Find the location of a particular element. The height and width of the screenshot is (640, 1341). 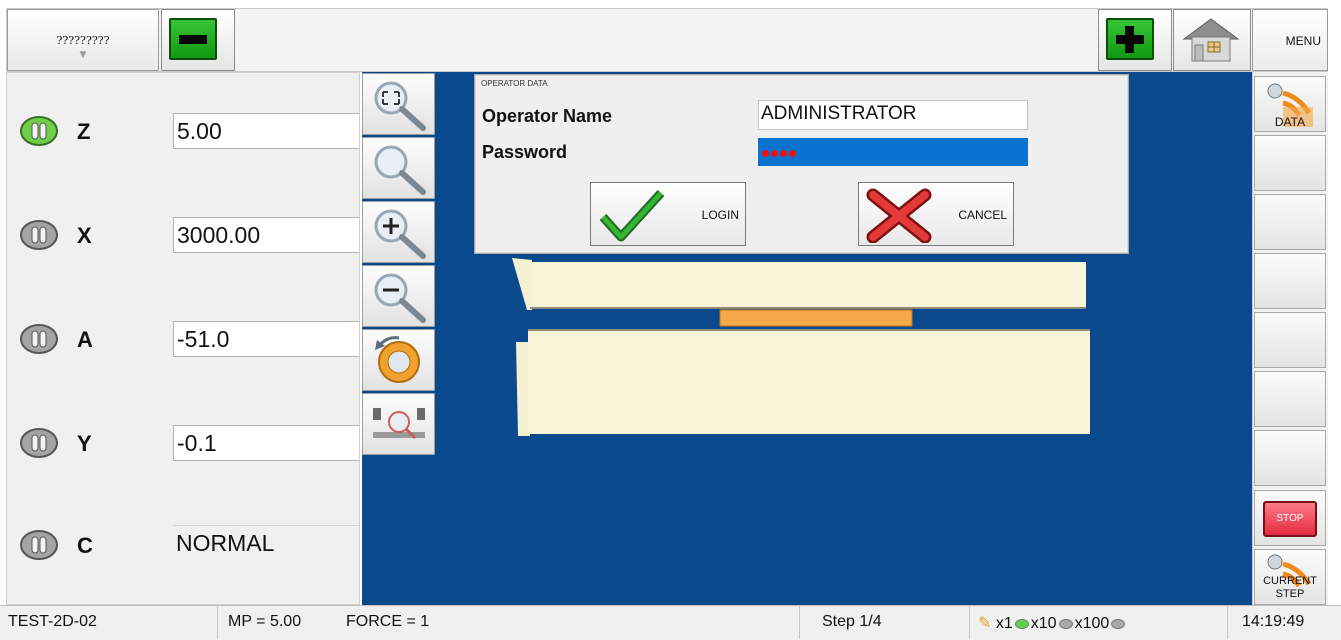

jog-speed-selector: ✎ x1 x10 x100 is located at coordinates (1099, 622).